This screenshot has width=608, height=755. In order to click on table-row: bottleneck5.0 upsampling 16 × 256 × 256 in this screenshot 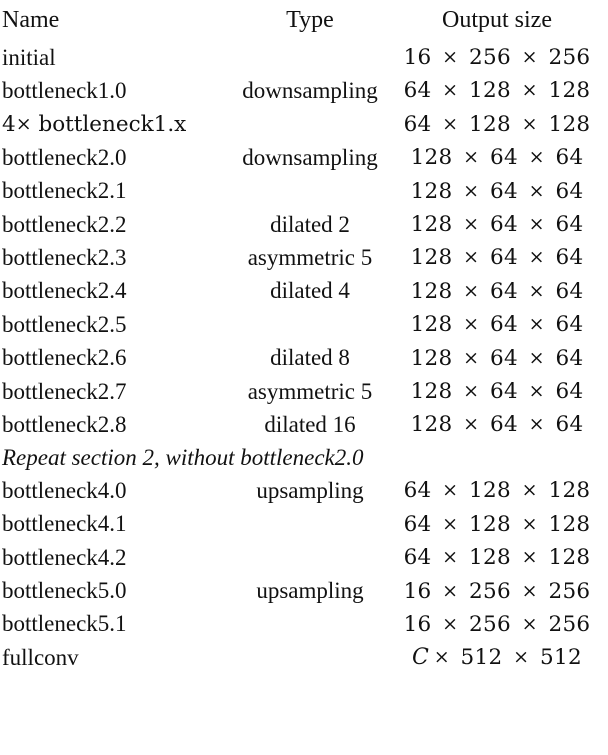, I will do `click(303, 591)`.